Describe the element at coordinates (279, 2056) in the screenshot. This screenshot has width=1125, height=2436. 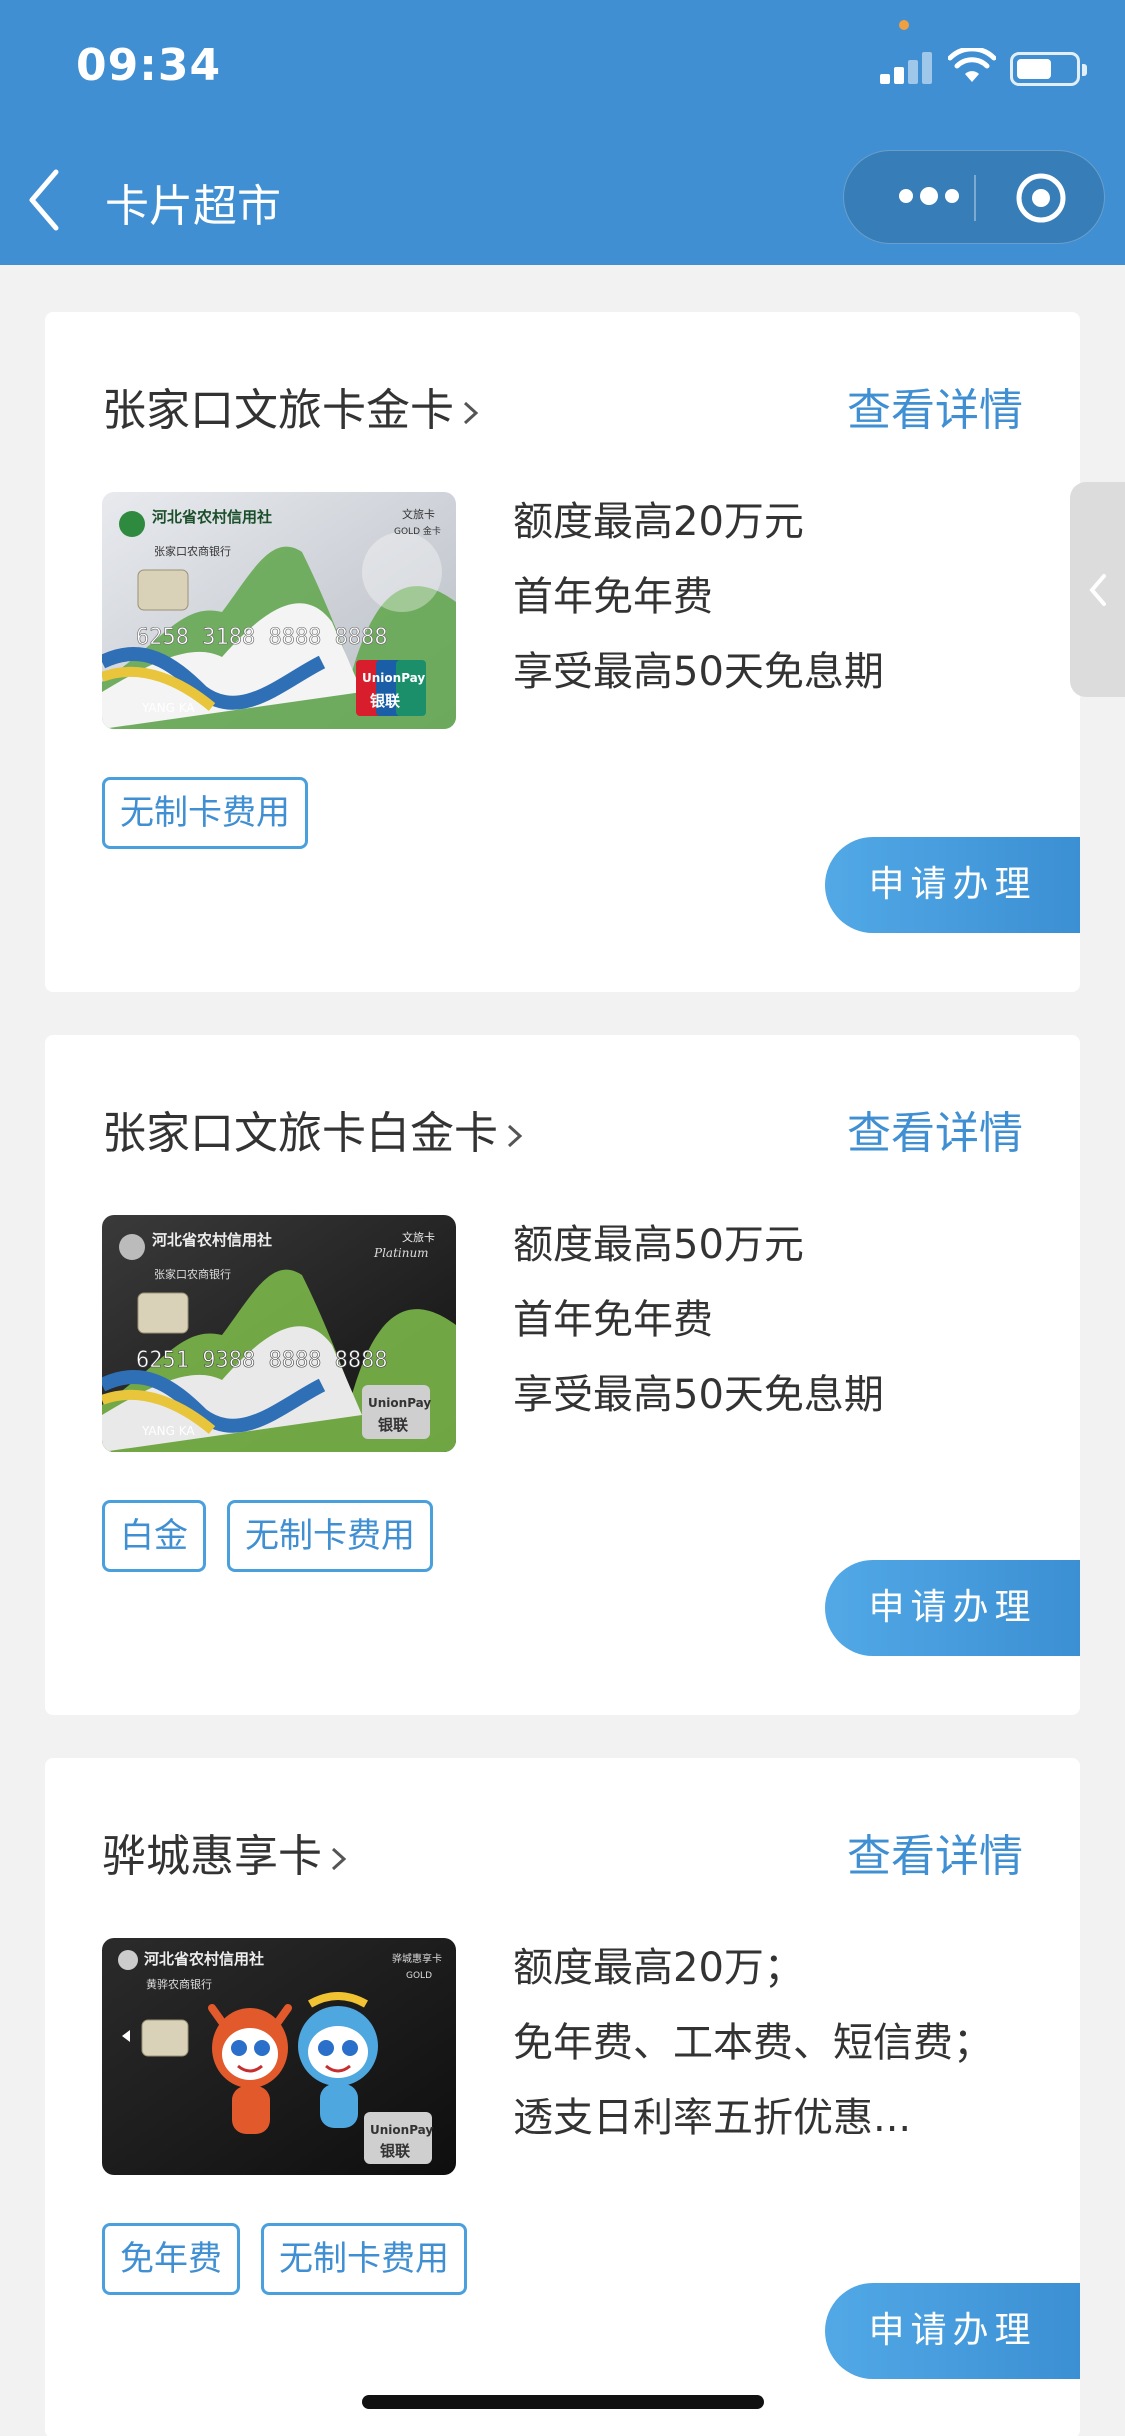
I see `card-image: 河北省农村信用社 黄骅农商银行 骅城惠享卡 GOLD UnionPay 银联` at that location.